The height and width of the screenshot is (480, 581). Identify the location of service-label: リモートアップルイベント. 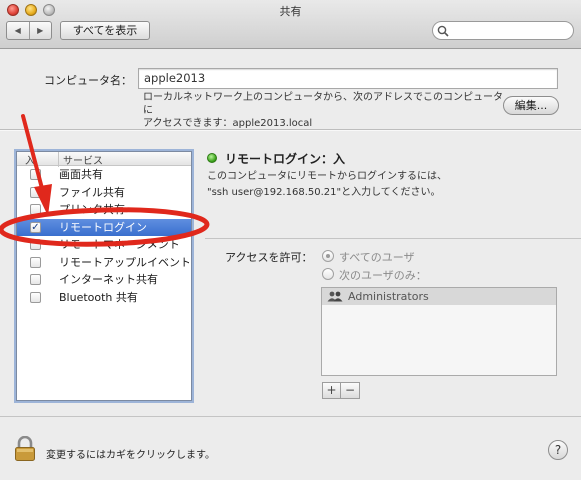
(124, 262).